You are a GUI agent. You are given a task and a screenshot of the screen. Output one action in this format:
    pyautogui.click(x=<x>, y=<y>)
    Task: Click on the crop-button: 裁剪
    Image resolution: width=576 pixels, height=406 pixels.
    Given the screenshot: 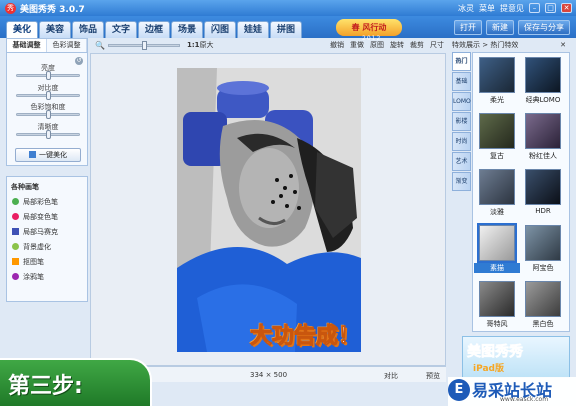 What is the action you would take?
    pyautogui.click(x=417, y=45)
    